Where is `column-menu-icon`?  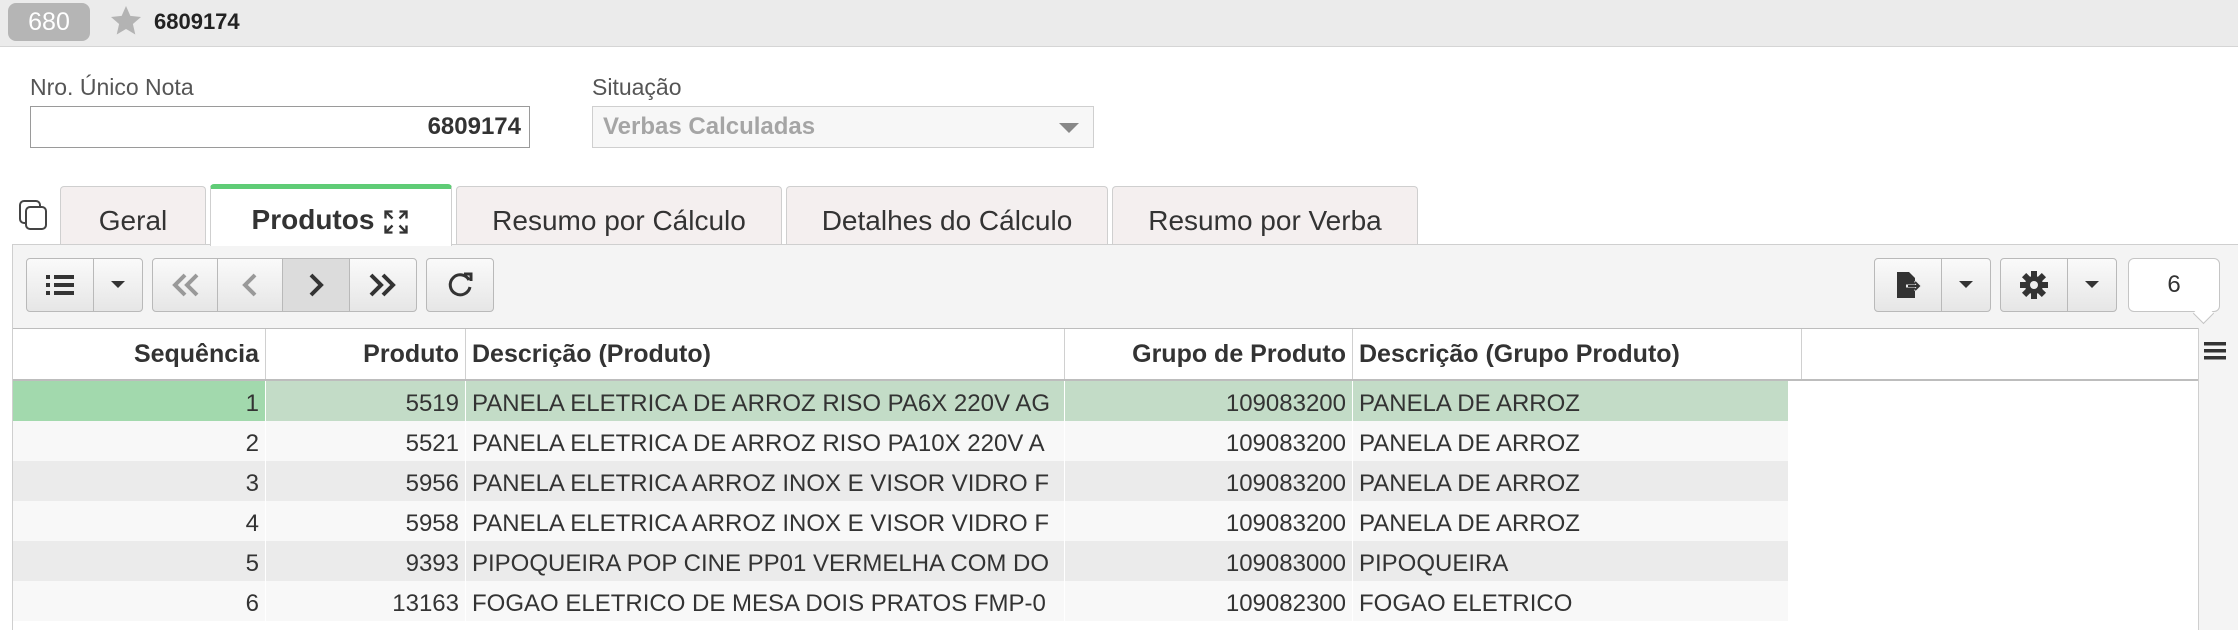
column-menu-icon is located at coordinates (2215, 351).